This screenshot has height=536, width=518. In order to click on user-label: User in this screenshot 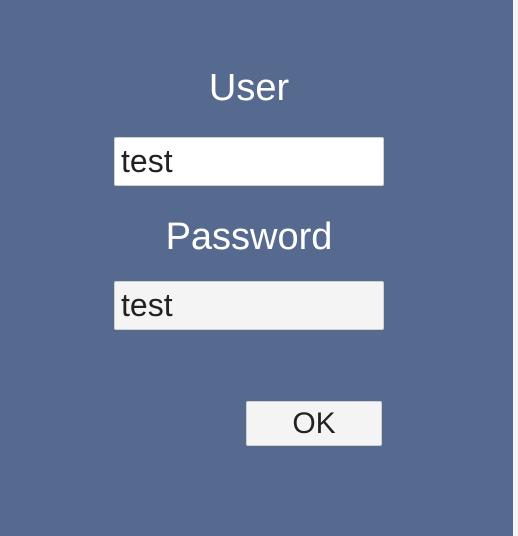, I will do `click(249, 88)`.